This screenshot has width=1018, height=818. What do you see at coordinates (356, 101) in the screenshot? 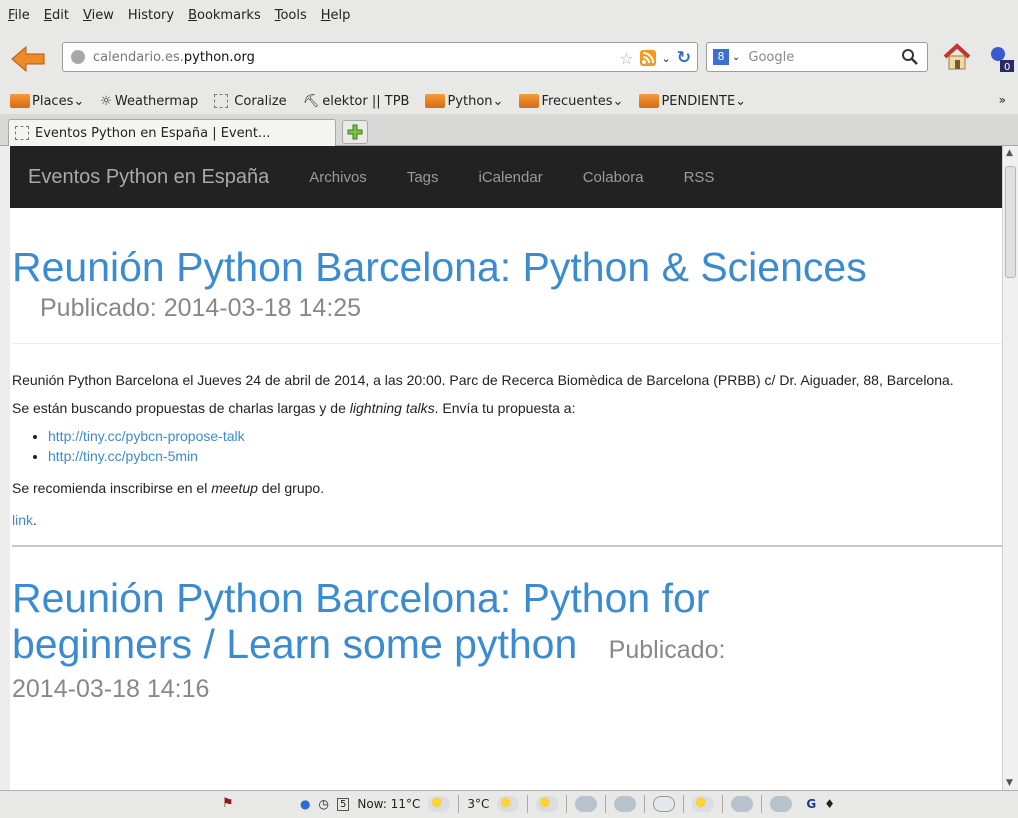
I see `bookmark-elektor: ⛏ elektor || TPB` at bounding box center [356, 101].